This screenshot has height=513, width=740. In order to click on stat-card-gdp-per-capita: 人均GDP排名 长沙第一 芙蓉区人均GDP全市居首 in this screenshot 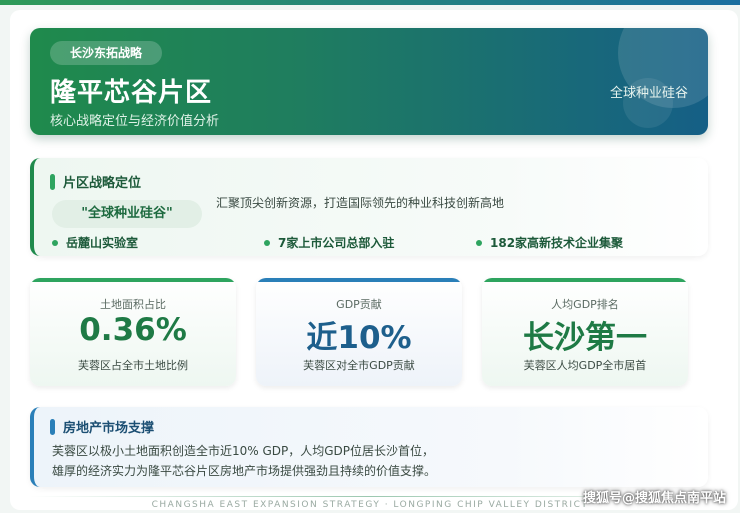, I will do `click(585, 332)`.